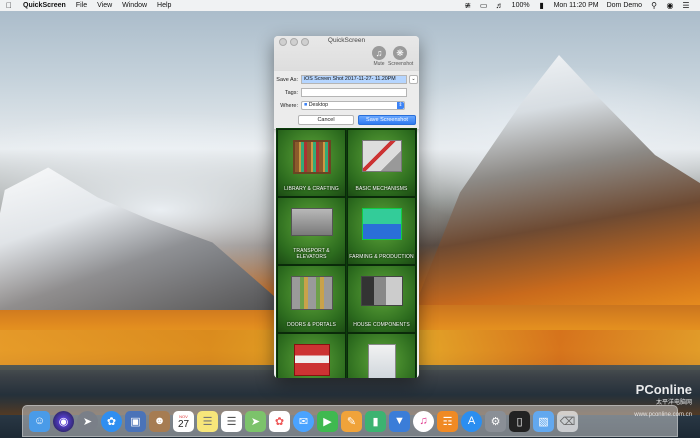 The image size is (700, 438). What do you see at coordinates (164, 5) in the screenshot?
I see `menu-help: Help` at bounding box center [164, 5].